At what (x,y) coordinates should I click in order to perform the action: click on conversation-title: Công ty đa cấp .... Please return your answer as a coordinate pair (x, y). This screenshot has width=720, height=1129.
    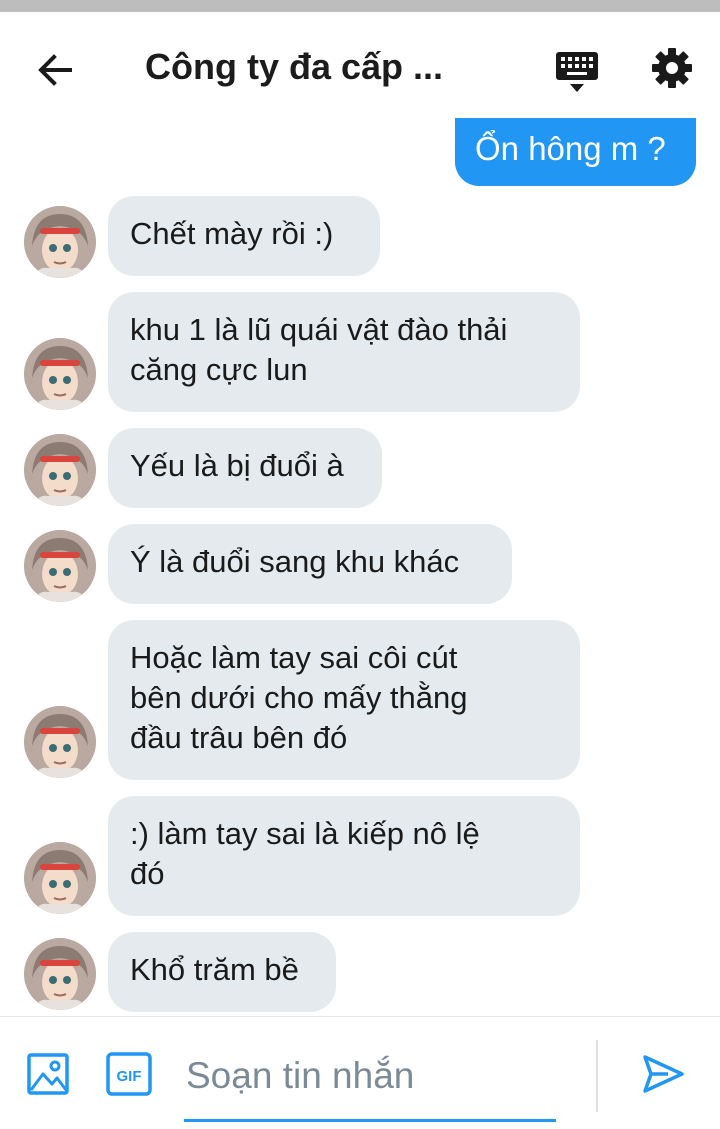
    Looking at the image, I should click on (294, 66).